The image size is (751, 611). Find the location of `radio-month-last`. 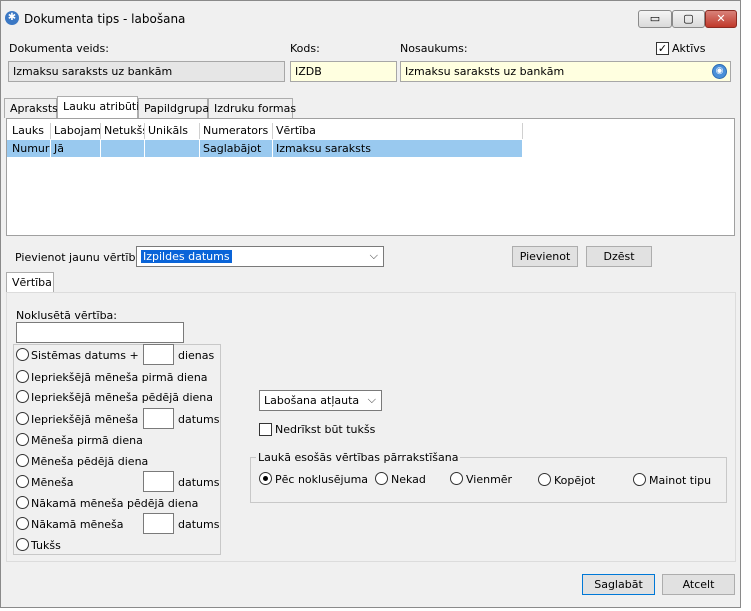

radio-month-last is located at coordinates (22, 460).